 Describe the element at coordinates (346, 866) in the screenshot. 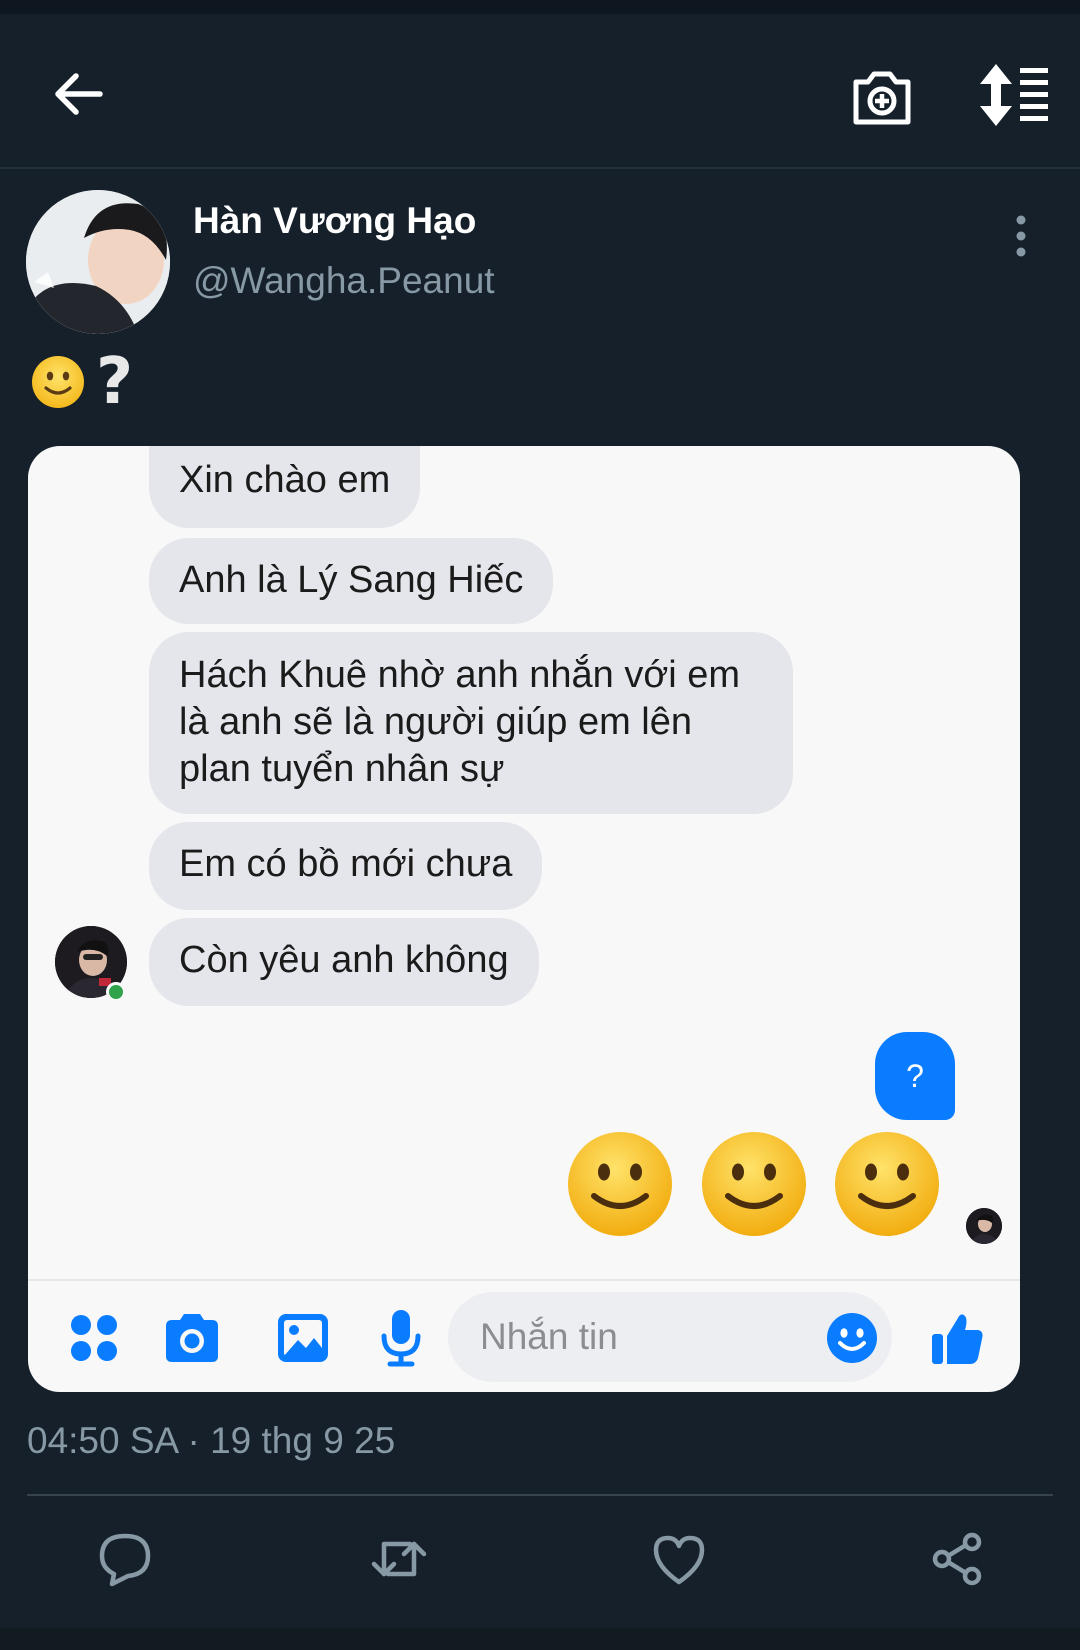

I see `received-message: Em có bồ mới chưa` at that location.